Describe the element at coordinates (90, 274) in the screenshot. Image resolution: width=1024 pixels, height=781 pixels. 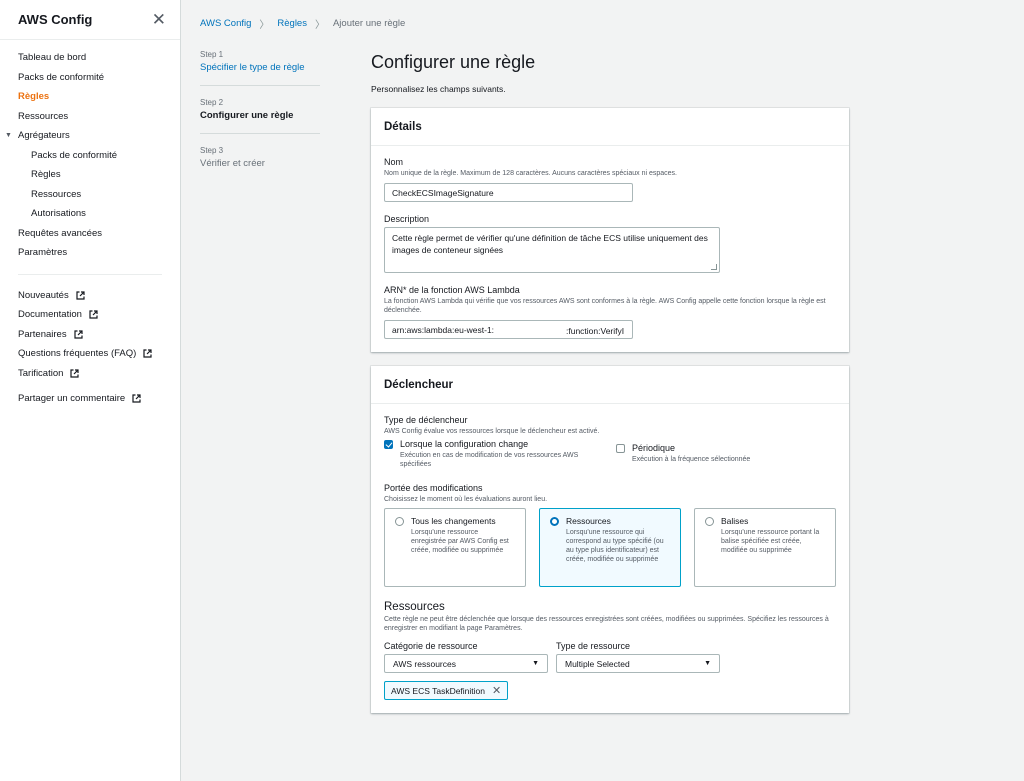
I see `sidebar-divider` at that location.